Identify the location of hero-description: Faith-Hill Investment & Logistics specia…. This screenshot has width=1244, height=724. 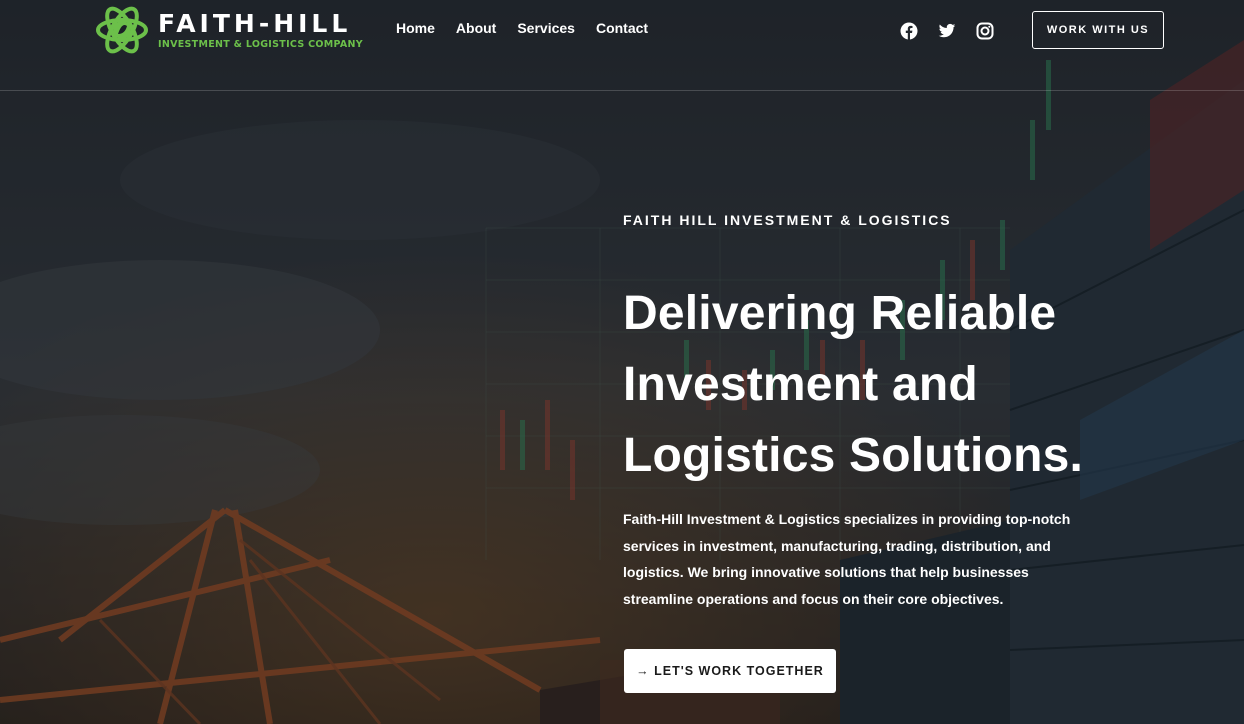
(847, 559).